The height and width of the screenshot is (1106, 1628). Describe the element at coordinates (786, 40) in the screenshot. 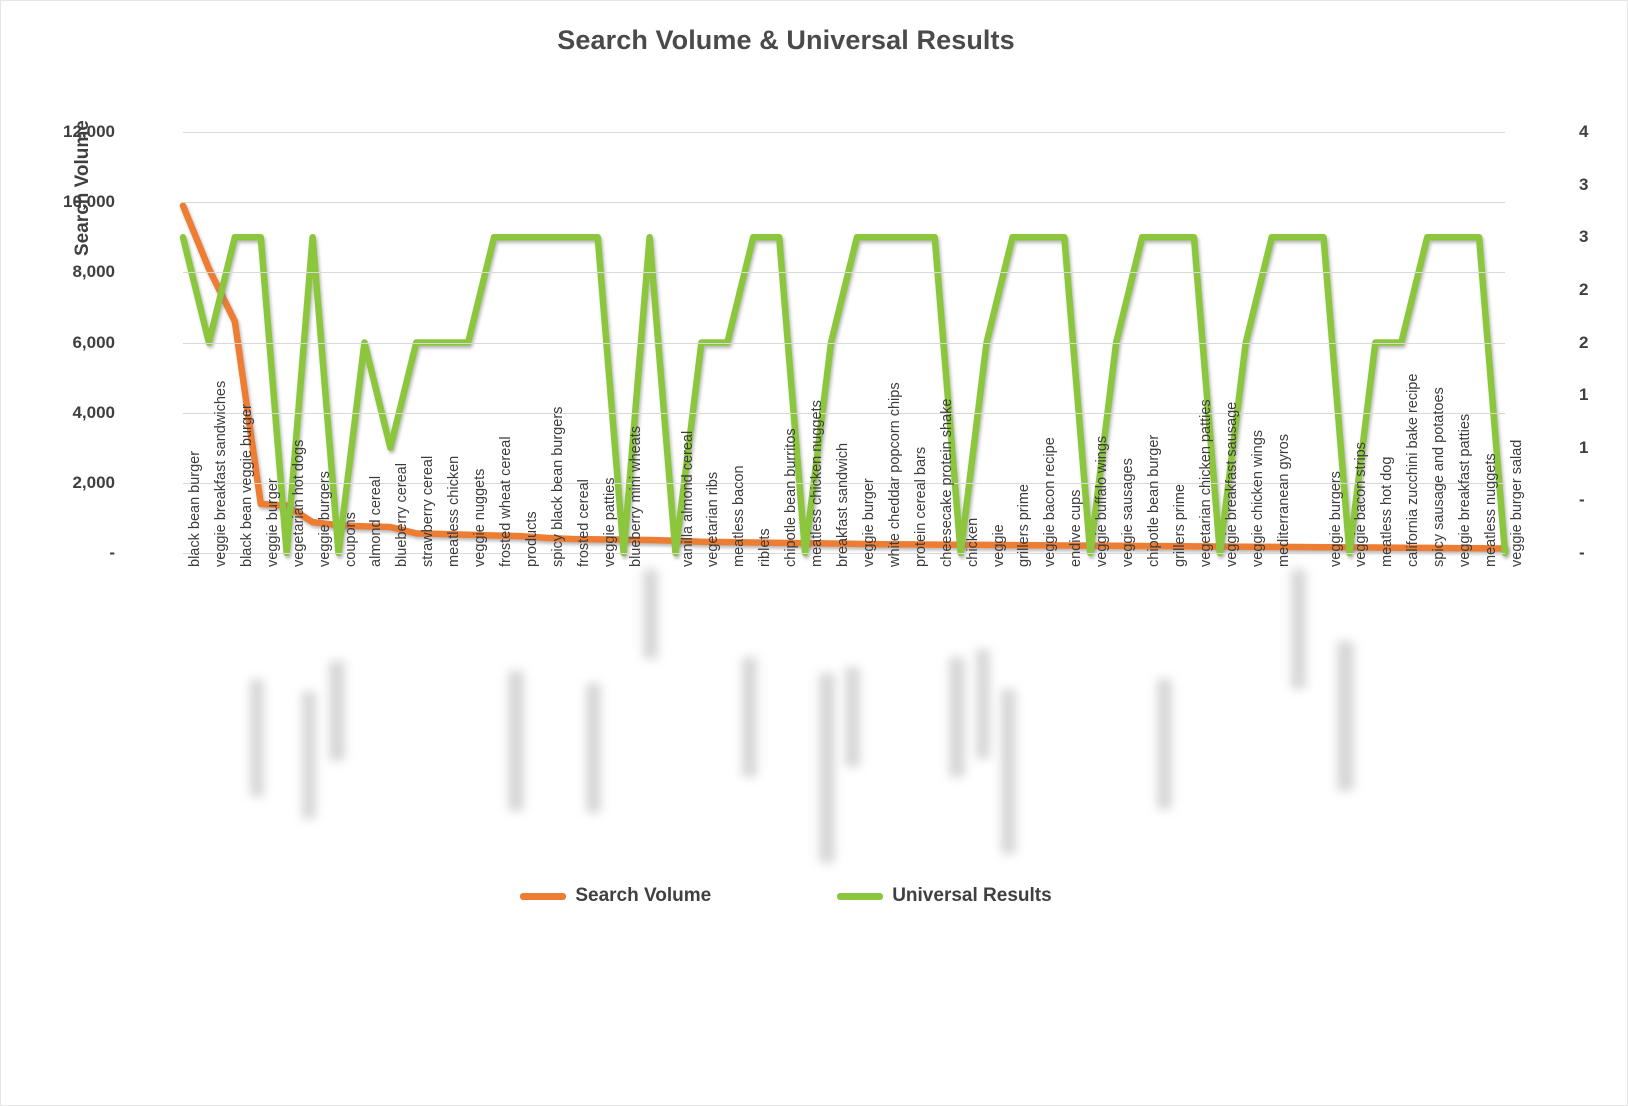

I see `chart-title: Search Volume & Universal Results` at that location.